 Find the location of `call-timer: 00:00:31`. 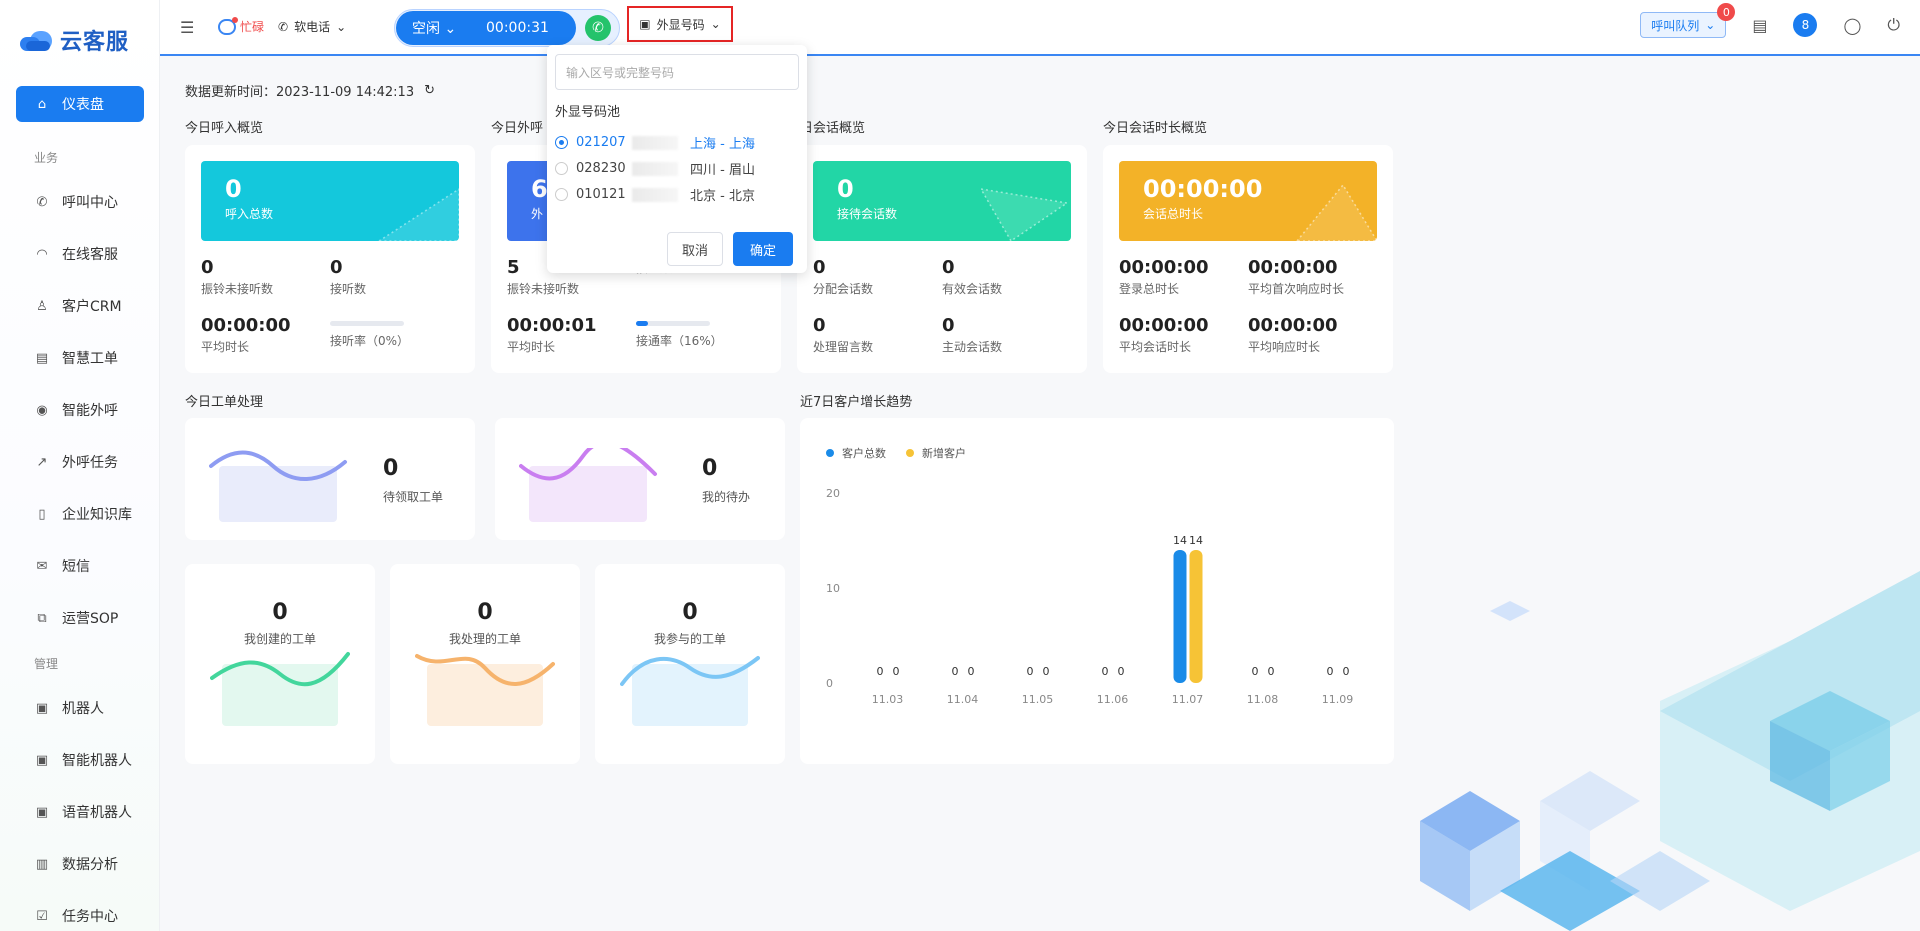

call-timer: 00:00:31 is located at coordinates (517, 28).